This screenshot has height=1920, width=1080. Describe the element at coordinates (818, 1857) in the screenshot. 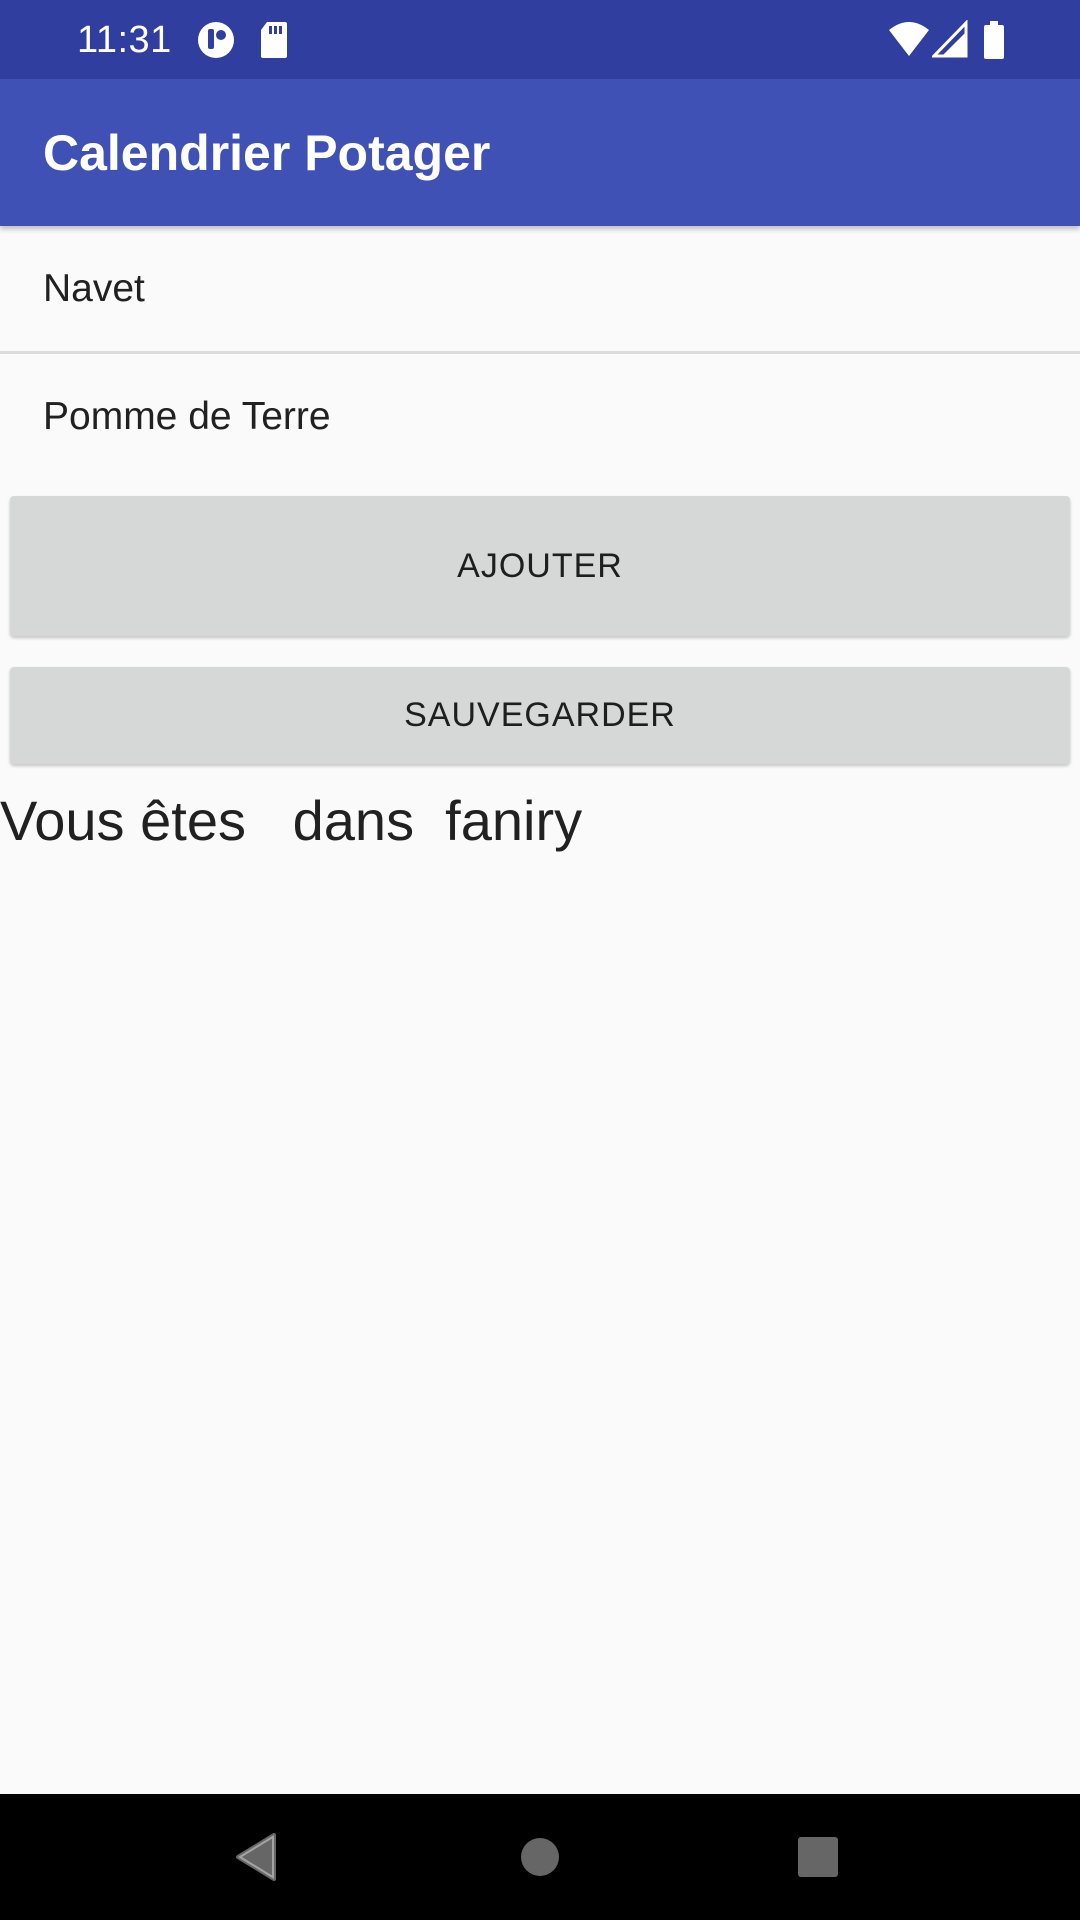

I see `recents-icon` at that location.